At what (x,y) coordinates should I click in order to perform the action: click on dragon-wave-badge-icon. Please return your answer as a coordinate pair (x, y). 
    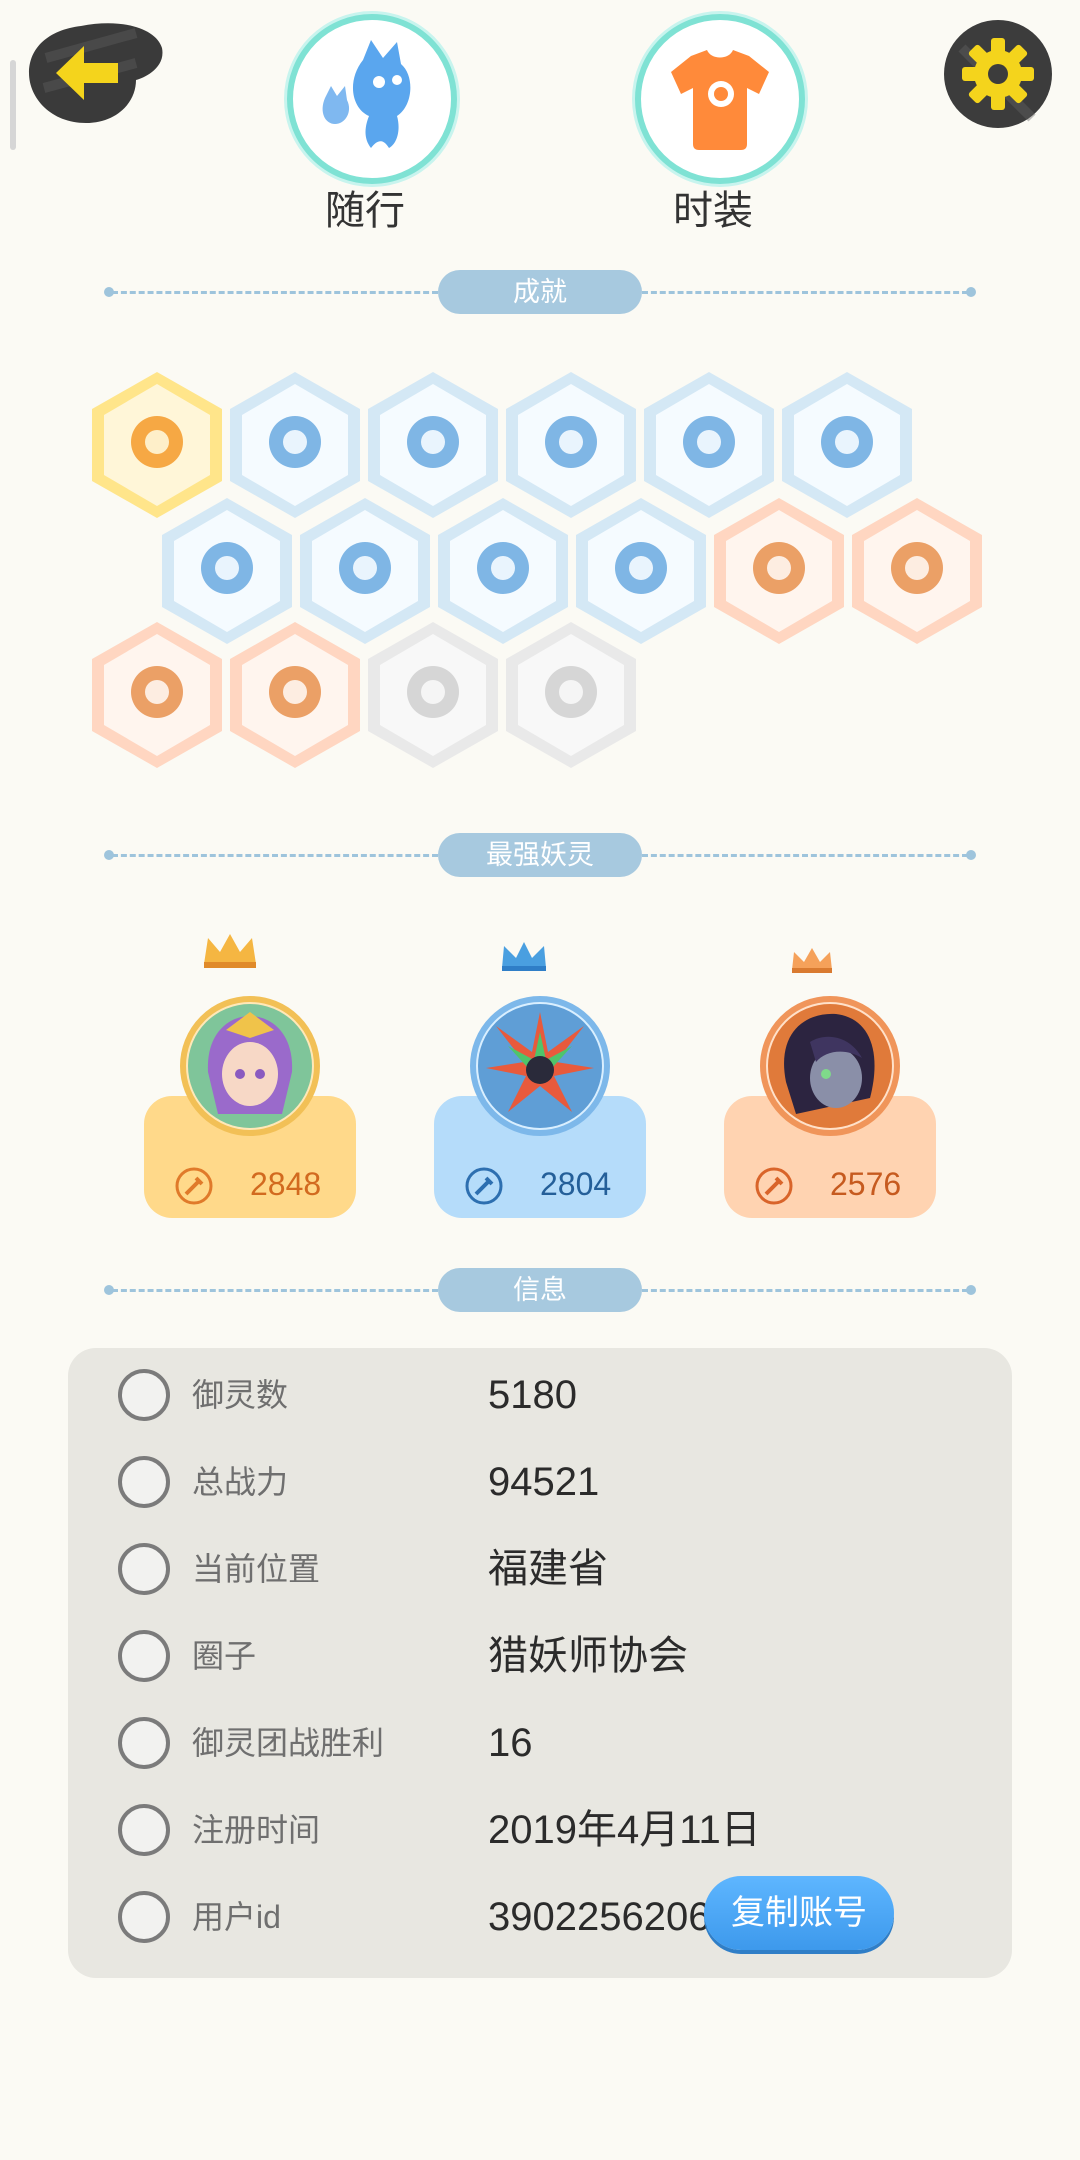
    Looking at the image, I should click on (571, 695).